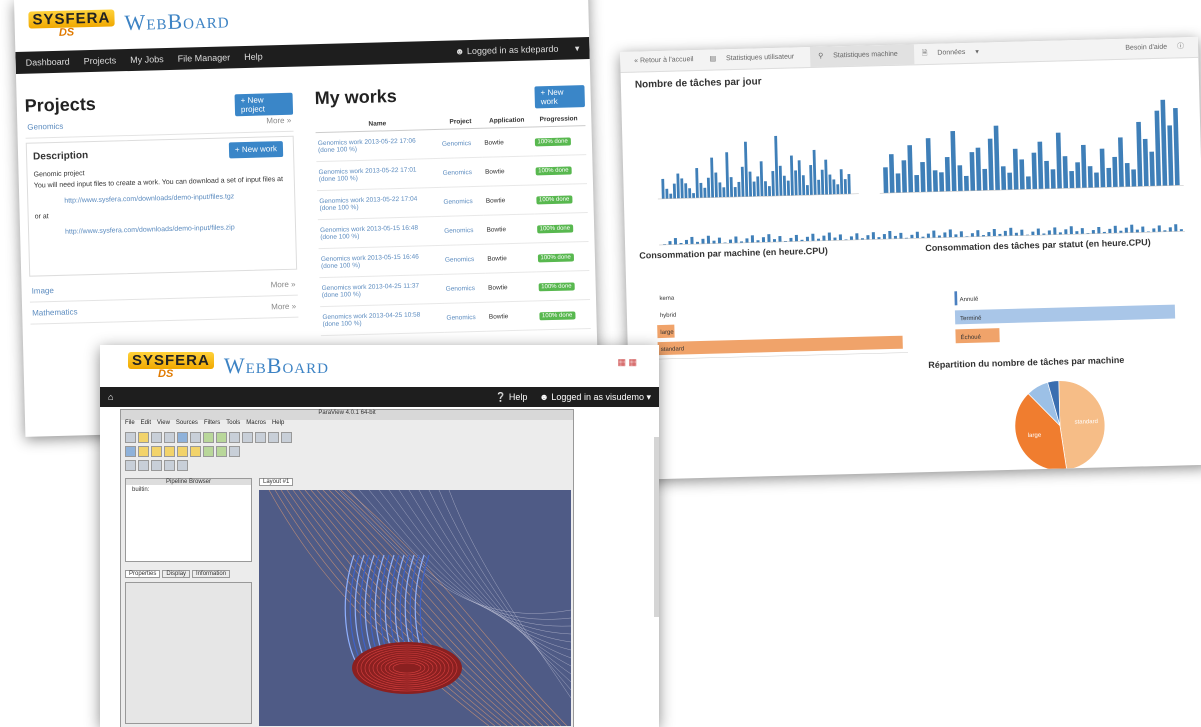 The height and width of the screenshot is (727, 1201). What do you see at coordinates (234, 451) in the screenshot?
I see `warp-icon` at bounding box center [234, 451].